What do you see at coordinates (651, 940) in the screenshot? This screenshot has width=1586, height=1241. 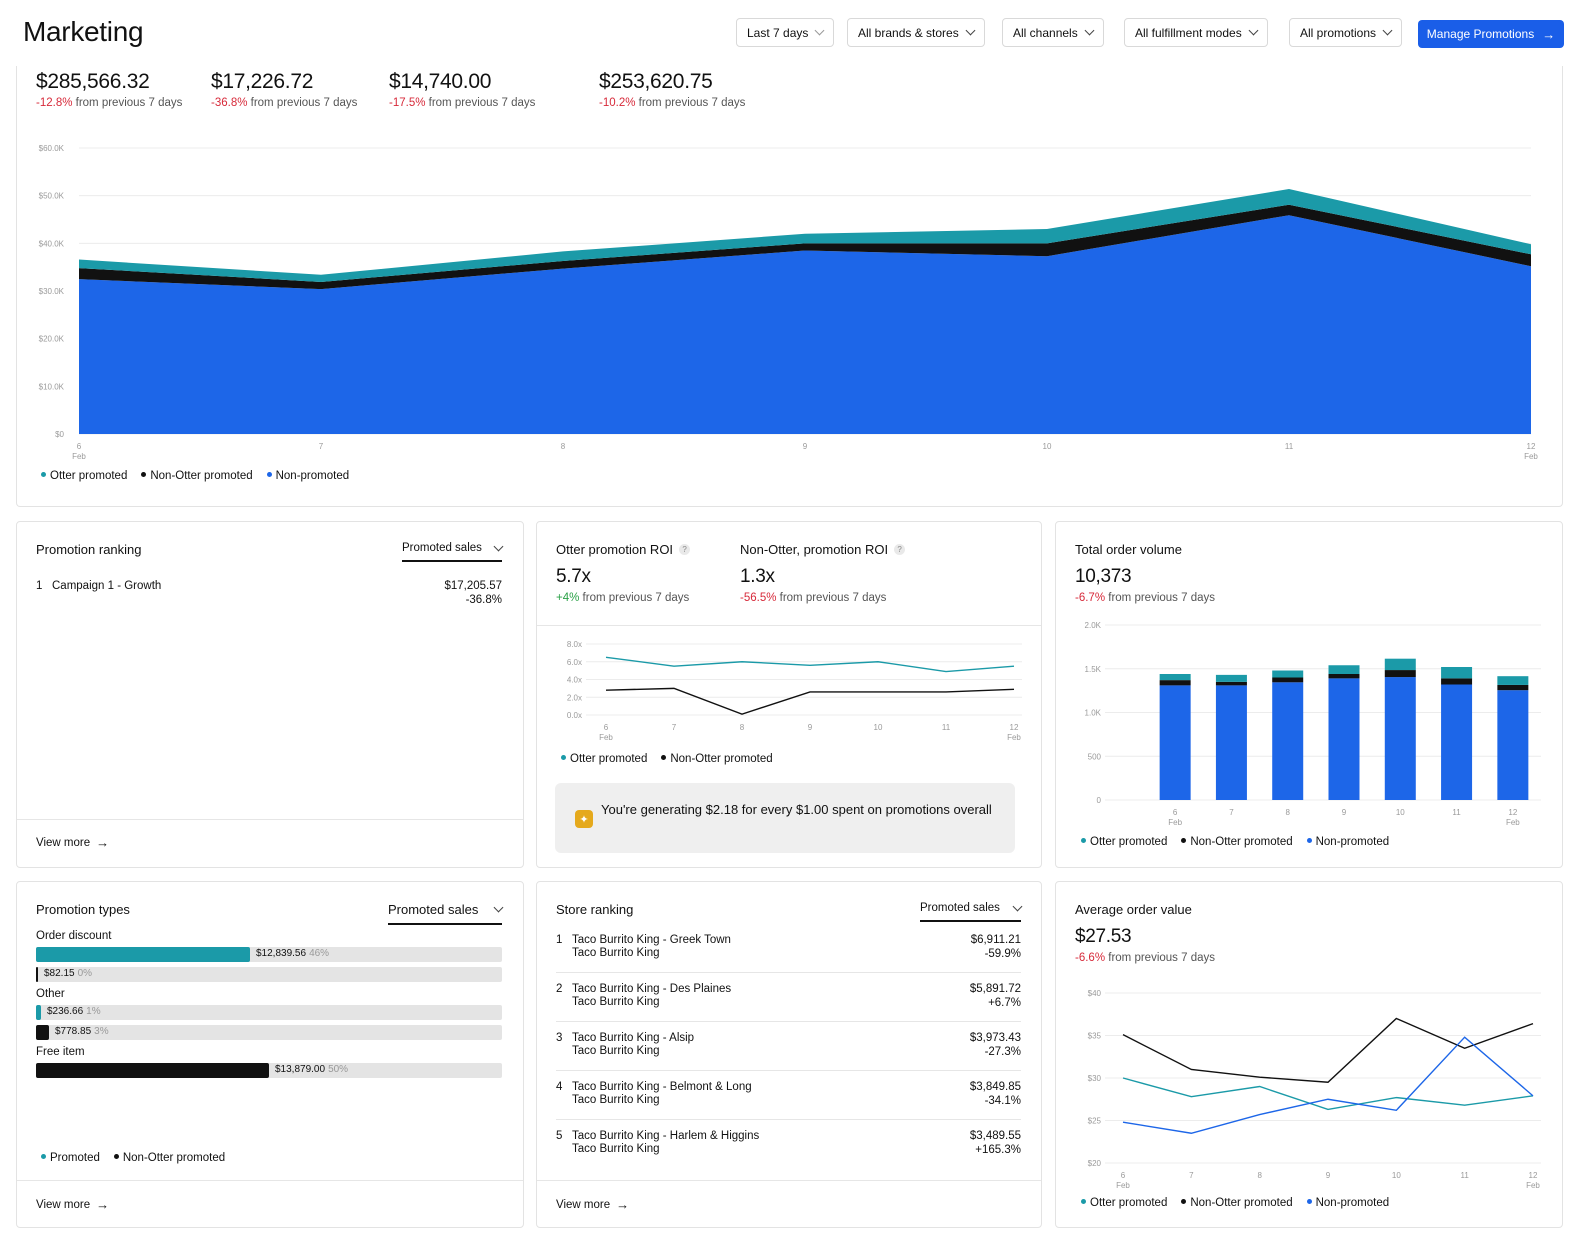 I see `store-name: Taco Burrito King - Greek Town` at bounding box center [651, 940].